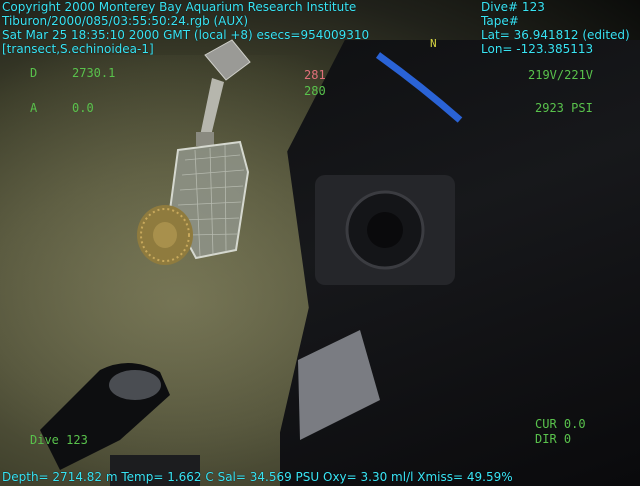 Image resolution: width=640 pixels, height=486 pixels. I want to click on compass-north-marker: N, so click(433, 43).